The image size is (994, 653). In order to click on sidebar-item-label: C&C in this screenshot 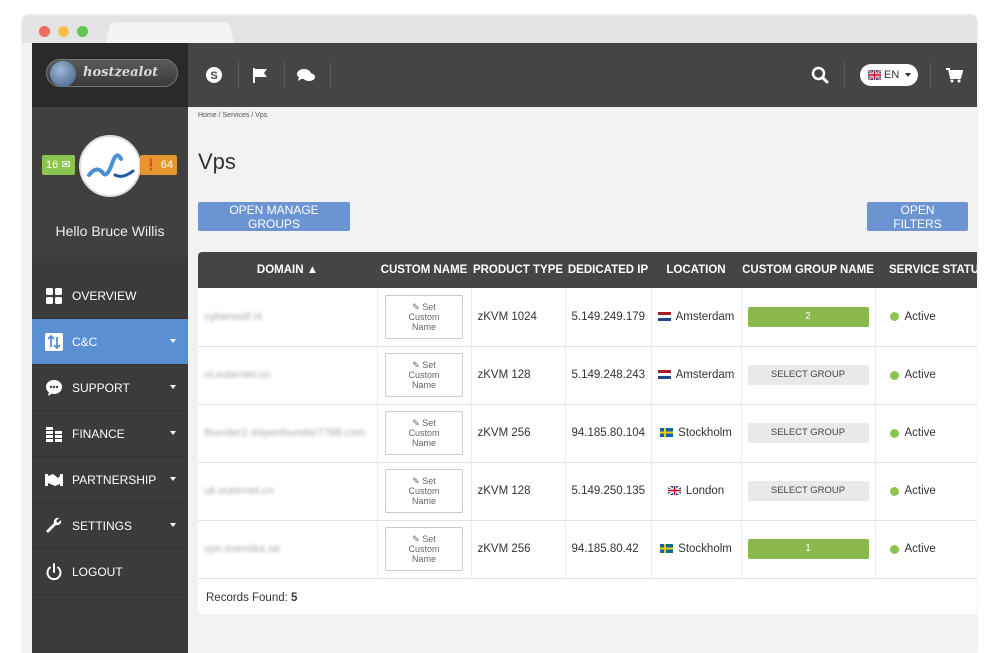, I will do `click(85, 341)`.